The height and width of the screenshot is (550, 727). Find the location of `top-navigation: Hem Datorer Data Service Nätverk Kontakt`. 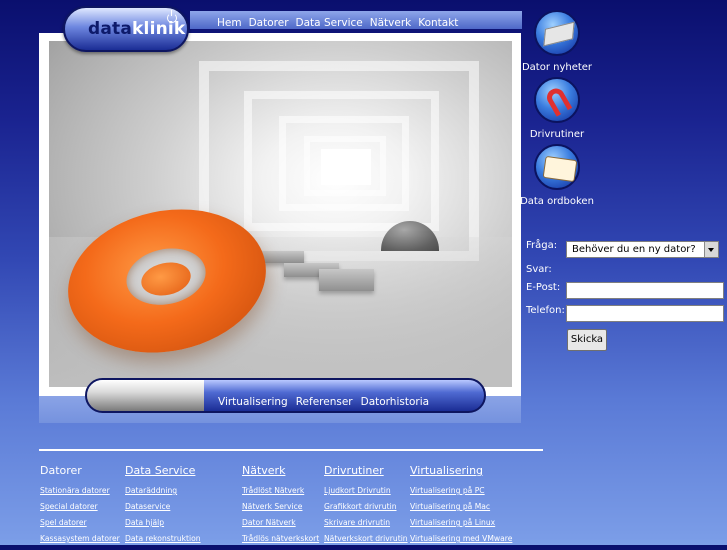

top-navigation: Hem Datorer Data Service Nätverk Kontakt is located at coordinates (356, 20).